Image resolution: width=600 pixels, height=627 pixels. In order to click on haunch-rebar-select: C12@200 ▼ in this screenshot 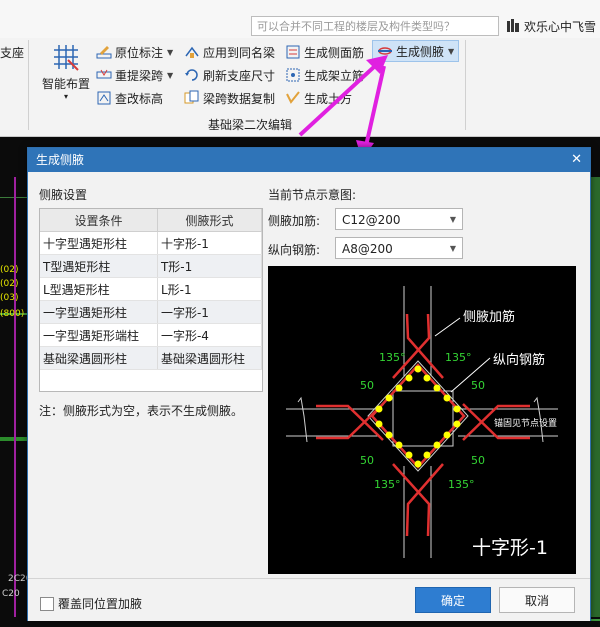, I will do `click(399, 219)`.